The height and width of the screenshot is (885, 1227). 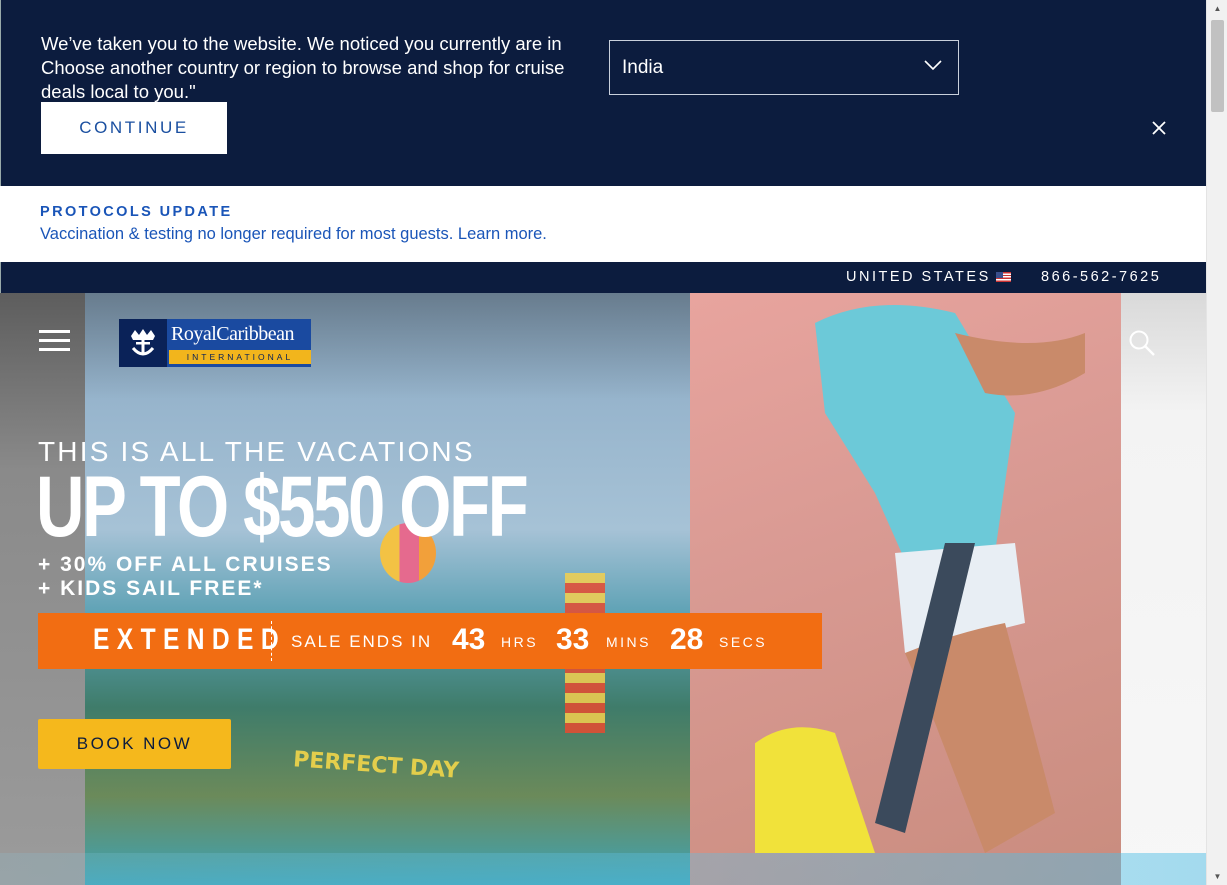 What do you see at coordinates (1217, 66) in the screenshot?
I see `scrollbar-thumb` at bounding box center [1217, 66].